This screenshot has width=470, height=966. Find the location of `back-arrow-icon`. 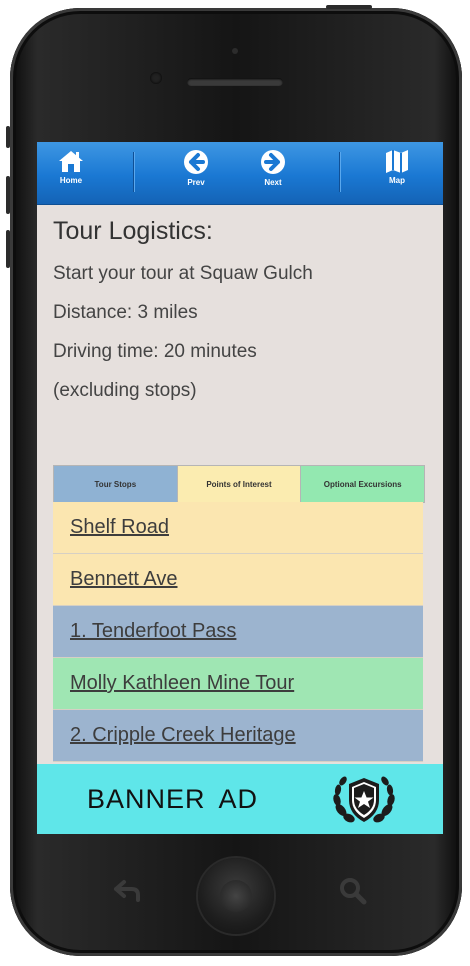

back-arrow-icon is located at coordinates (127, 893).